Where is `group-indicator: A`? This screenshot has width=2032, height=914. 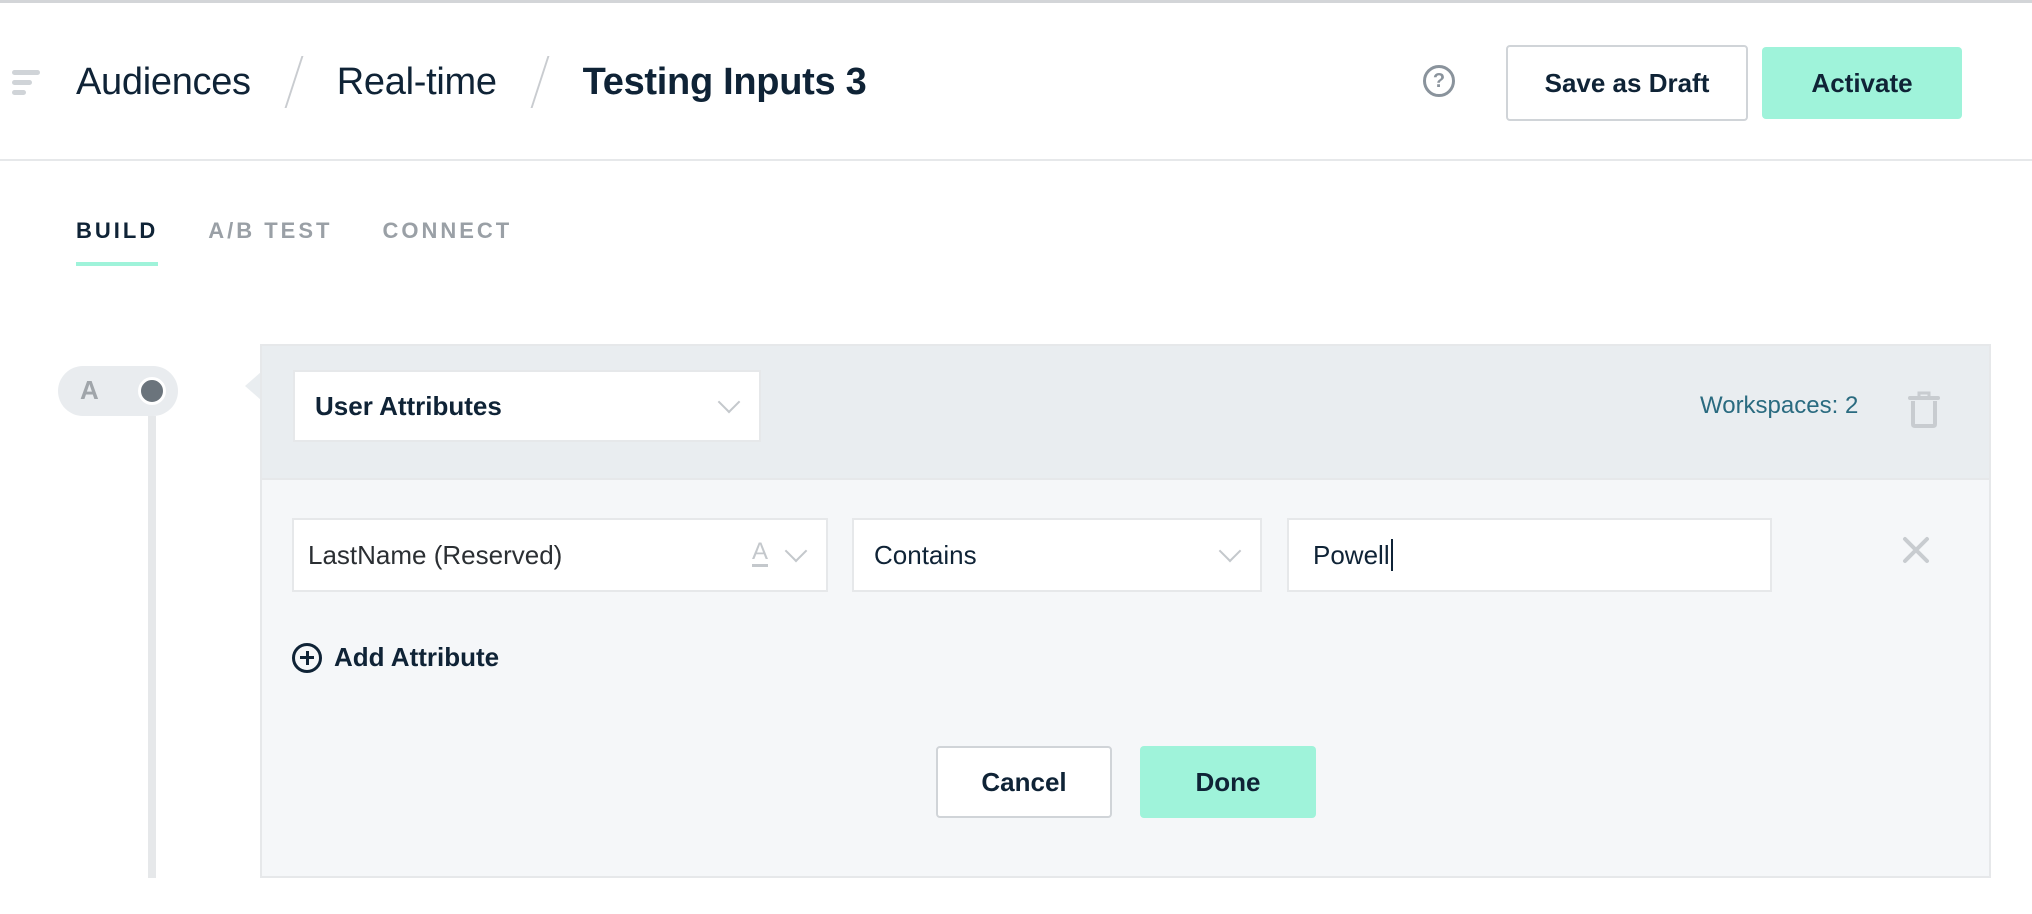
group-indicator: A is located at coordinates (118, 391).